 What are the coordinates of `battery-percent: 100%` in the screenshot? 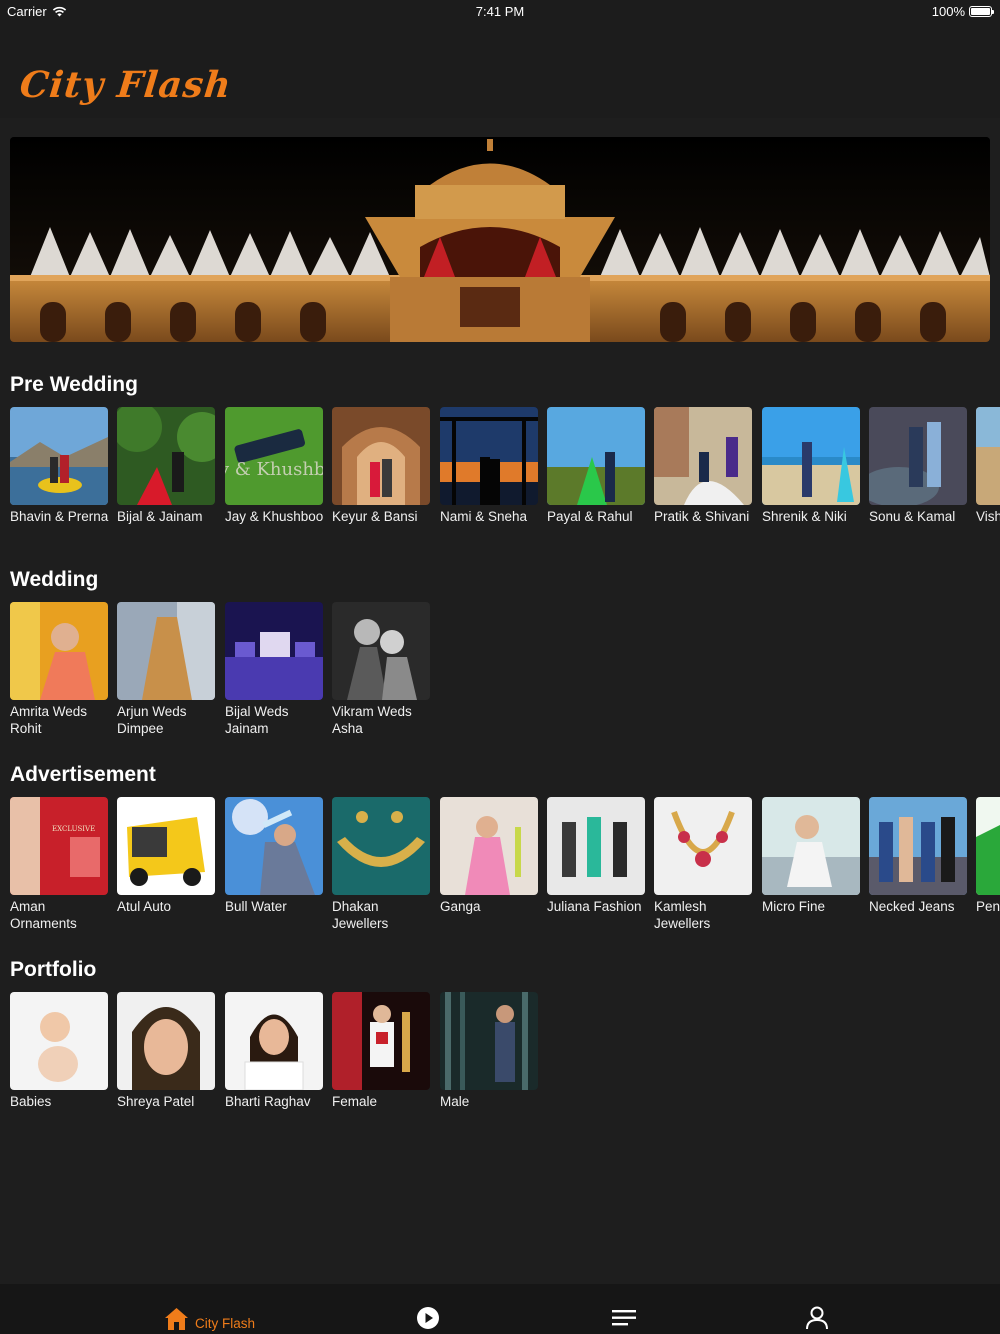 It's located at (948, 11).